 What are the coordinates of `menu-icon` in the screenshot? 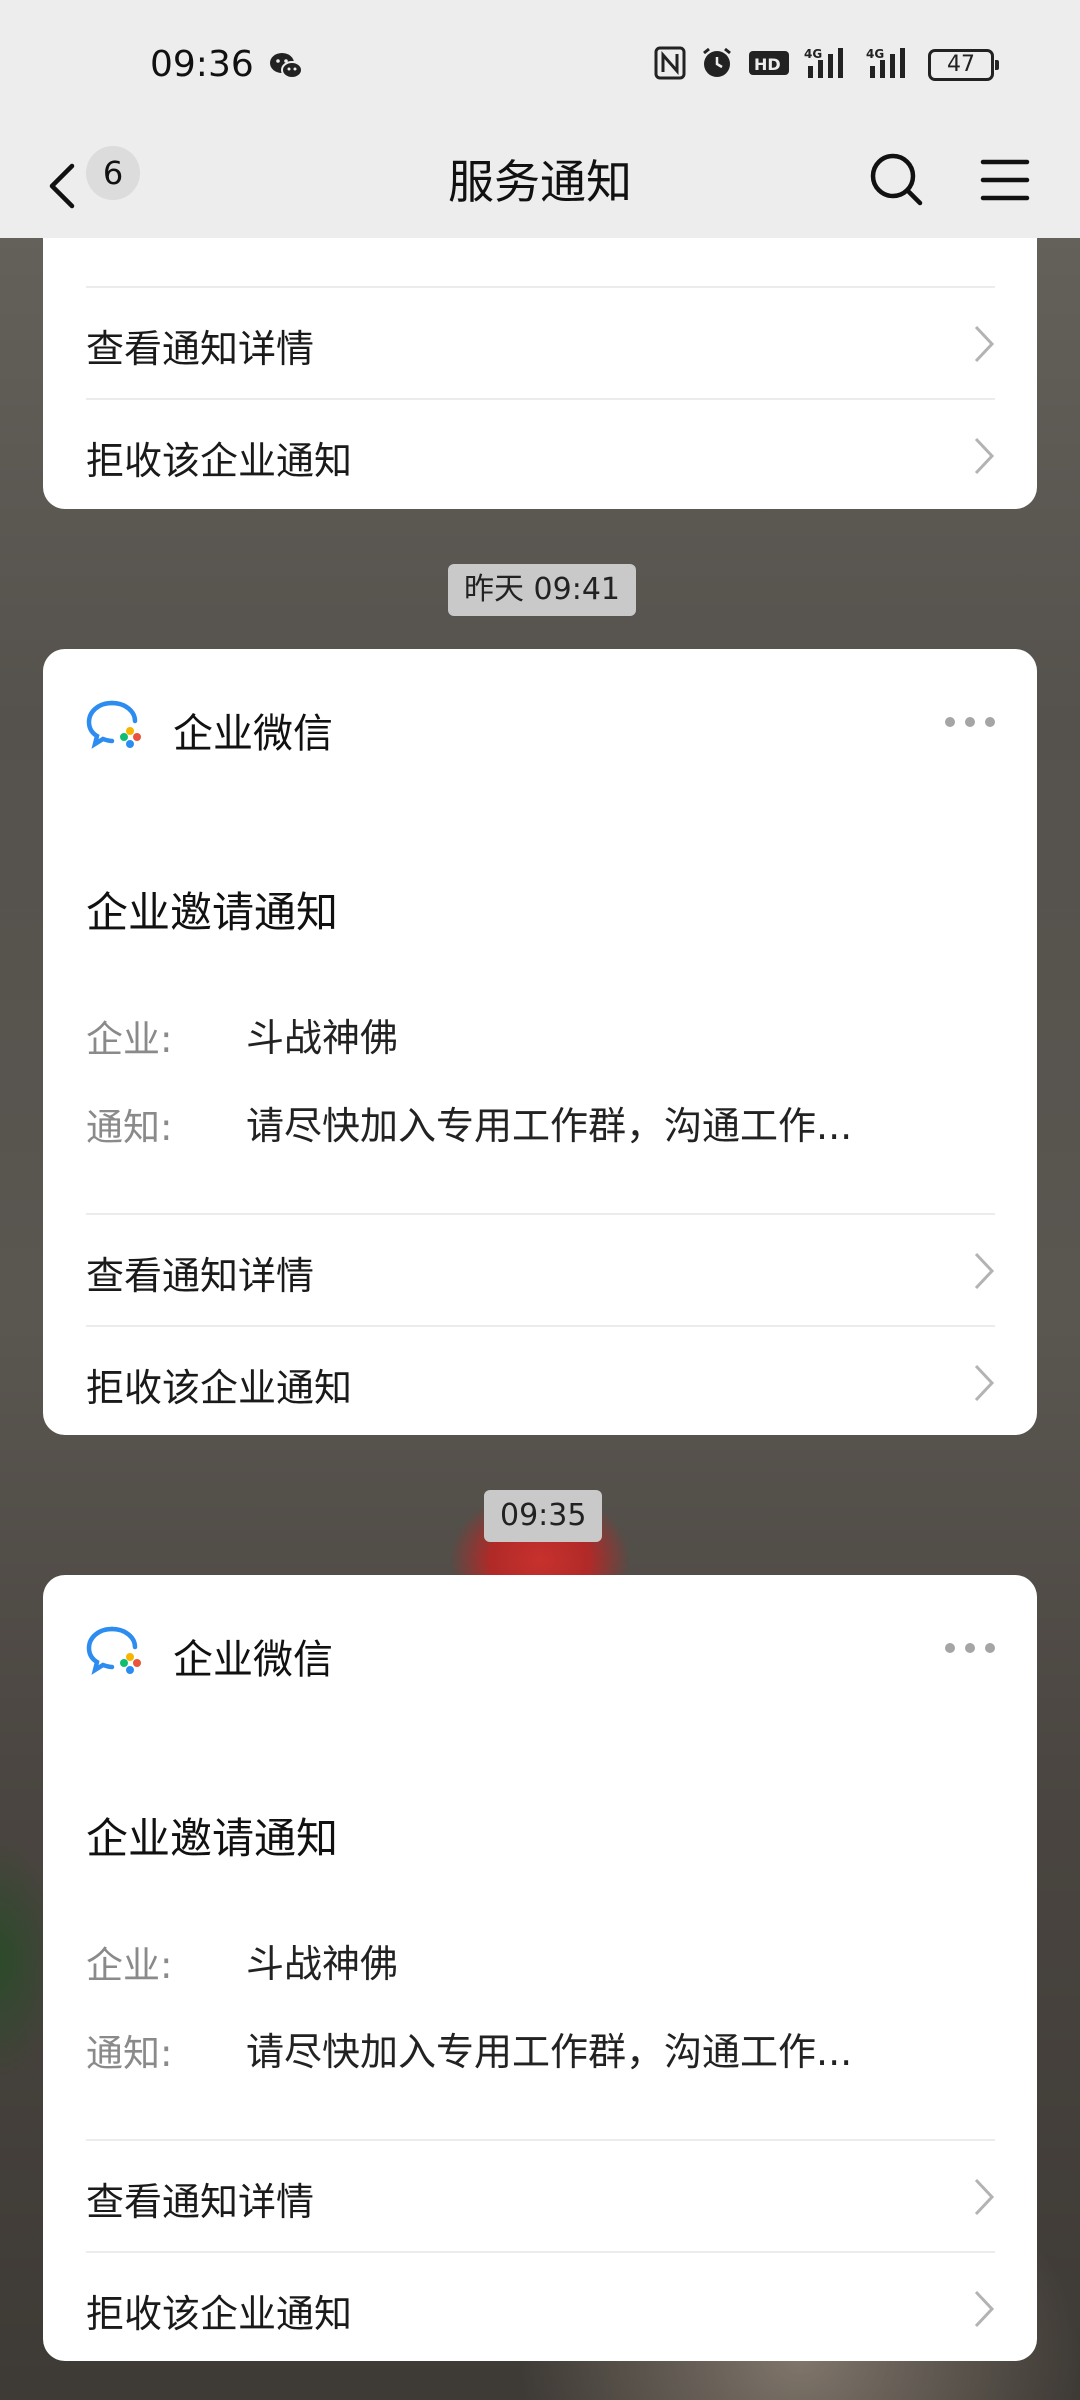 It's located at (1005, 182).